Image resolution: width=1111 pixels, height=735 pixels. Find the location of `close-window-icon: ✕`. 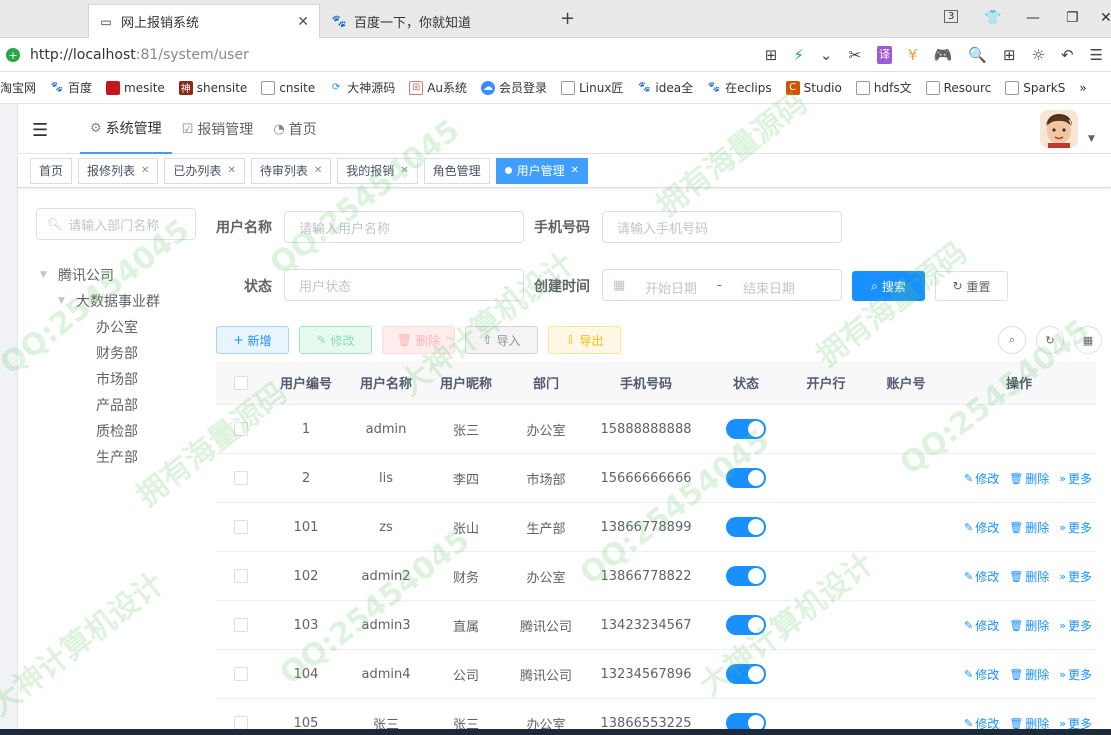

close-window-icon: ✕ is located at coordinates (1105, 18).